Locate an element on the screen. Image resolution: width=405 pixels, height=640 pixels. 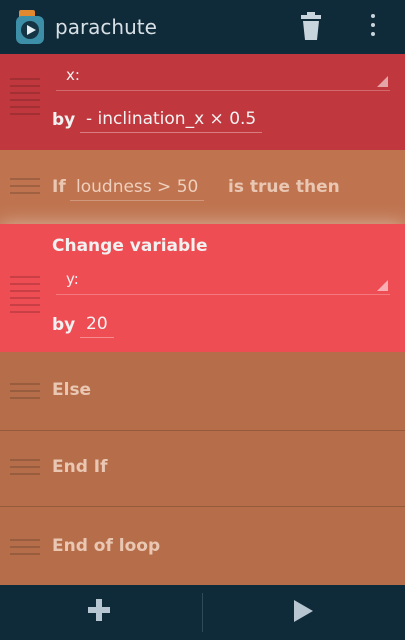
bottom-bar is located at coordinates (202, 612).